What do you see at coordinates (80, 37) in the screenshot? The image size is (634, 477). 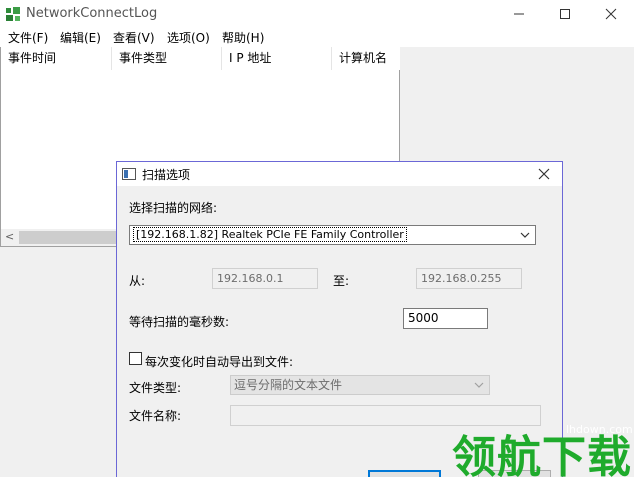 I see `menu-edit: 编辑(E)` at bounding box center [80, 37].